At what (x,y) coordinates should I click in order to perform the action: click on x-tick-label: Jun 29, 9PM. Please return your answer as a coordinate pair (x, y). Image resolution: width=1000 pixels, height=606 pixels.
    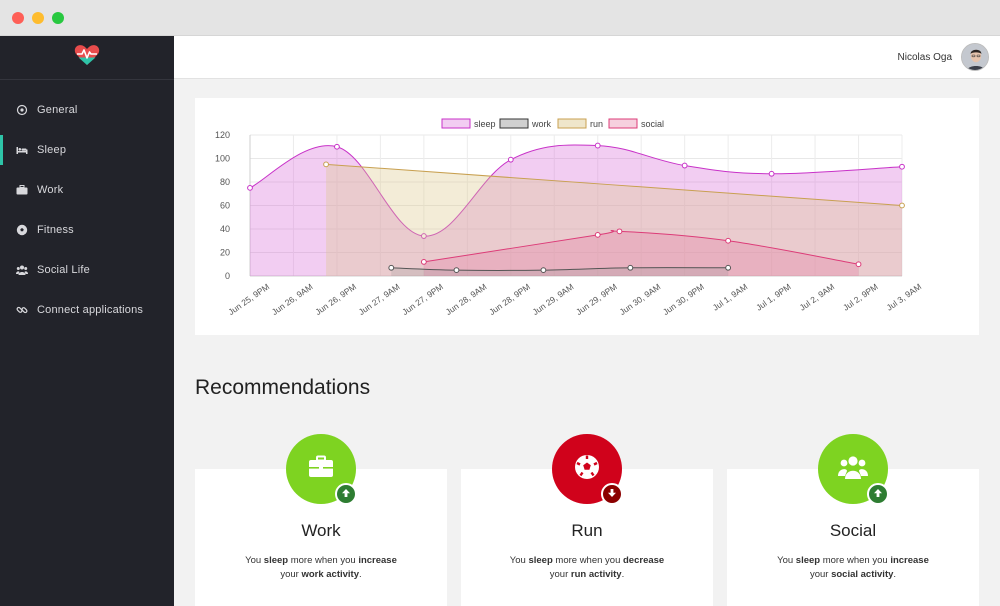
    Looking at the image, I should click on (596, 299).